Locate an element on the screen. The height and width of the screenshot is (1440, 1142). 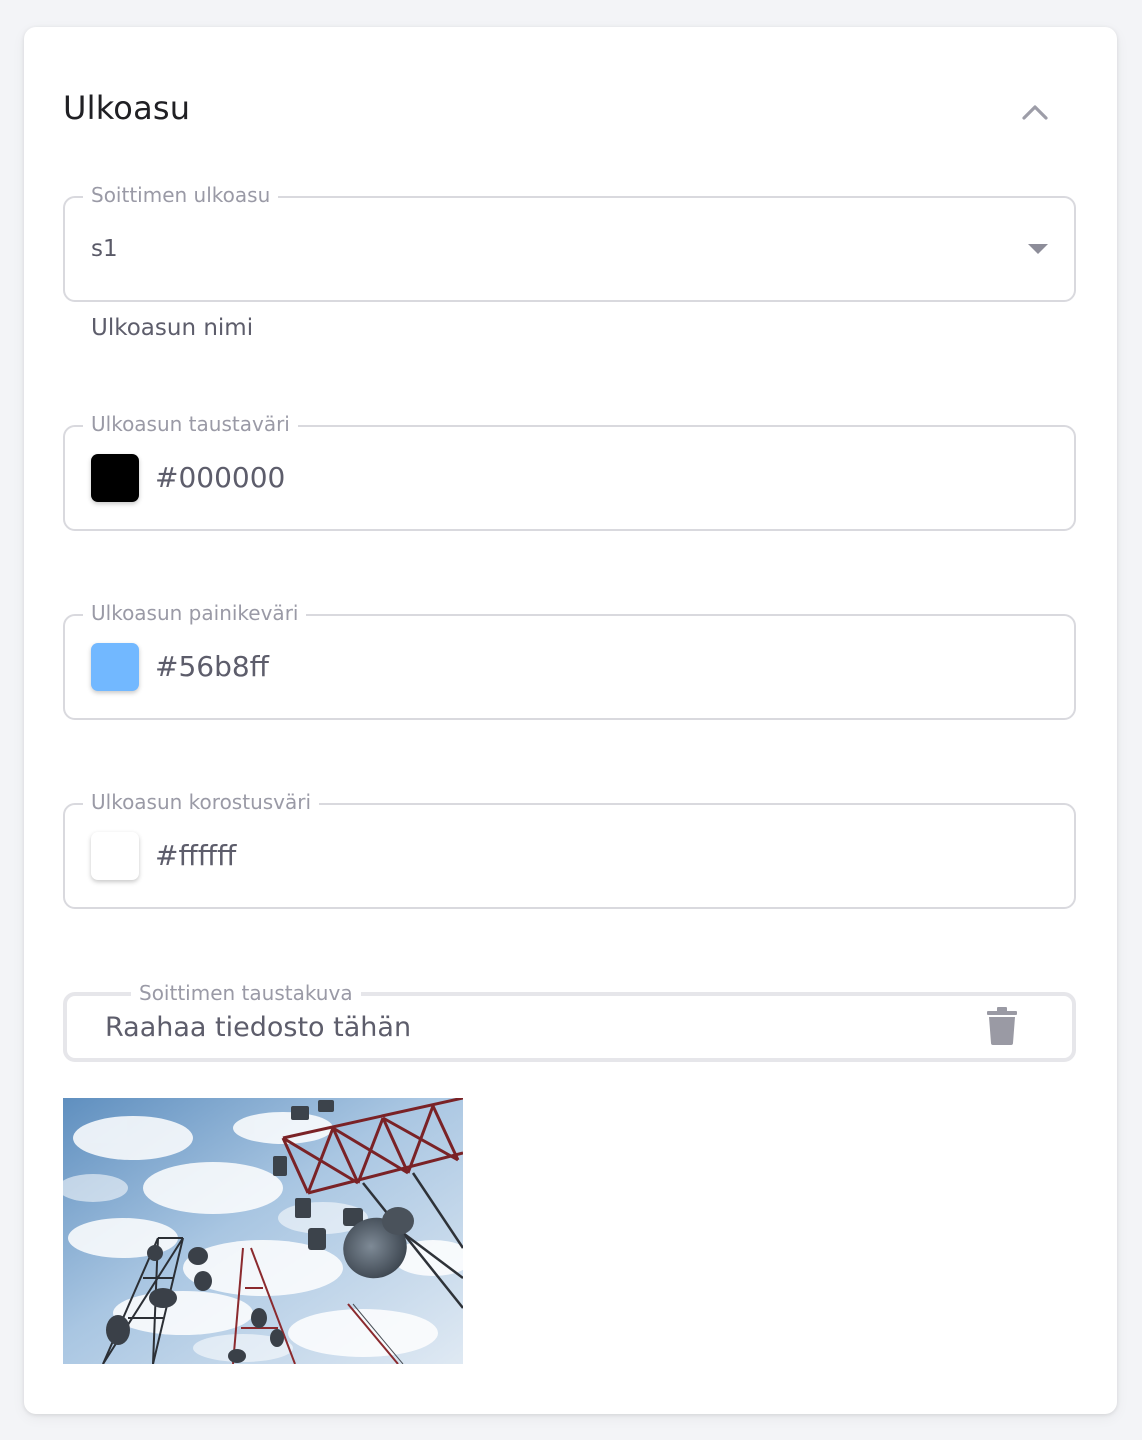
background-color-label: Ulkoasun taustaväri is located at coordinates (190, 424).